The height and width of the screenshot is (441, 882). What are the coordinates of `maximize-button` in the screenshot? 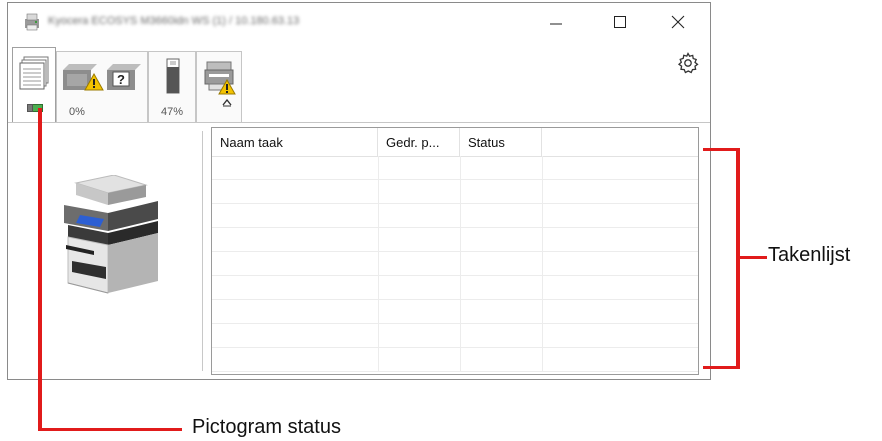 It's located at (620, 22).